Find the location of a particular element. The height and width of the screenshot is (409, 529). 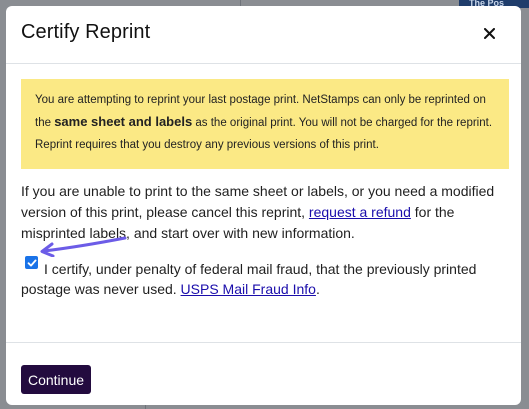

close-button is located at coordinates (489, 35).